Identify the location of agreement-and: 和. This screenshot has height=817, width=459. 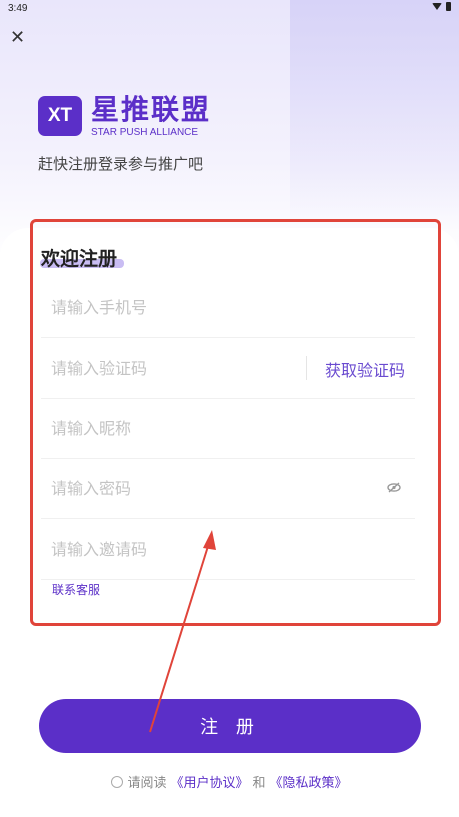
(259, 783).